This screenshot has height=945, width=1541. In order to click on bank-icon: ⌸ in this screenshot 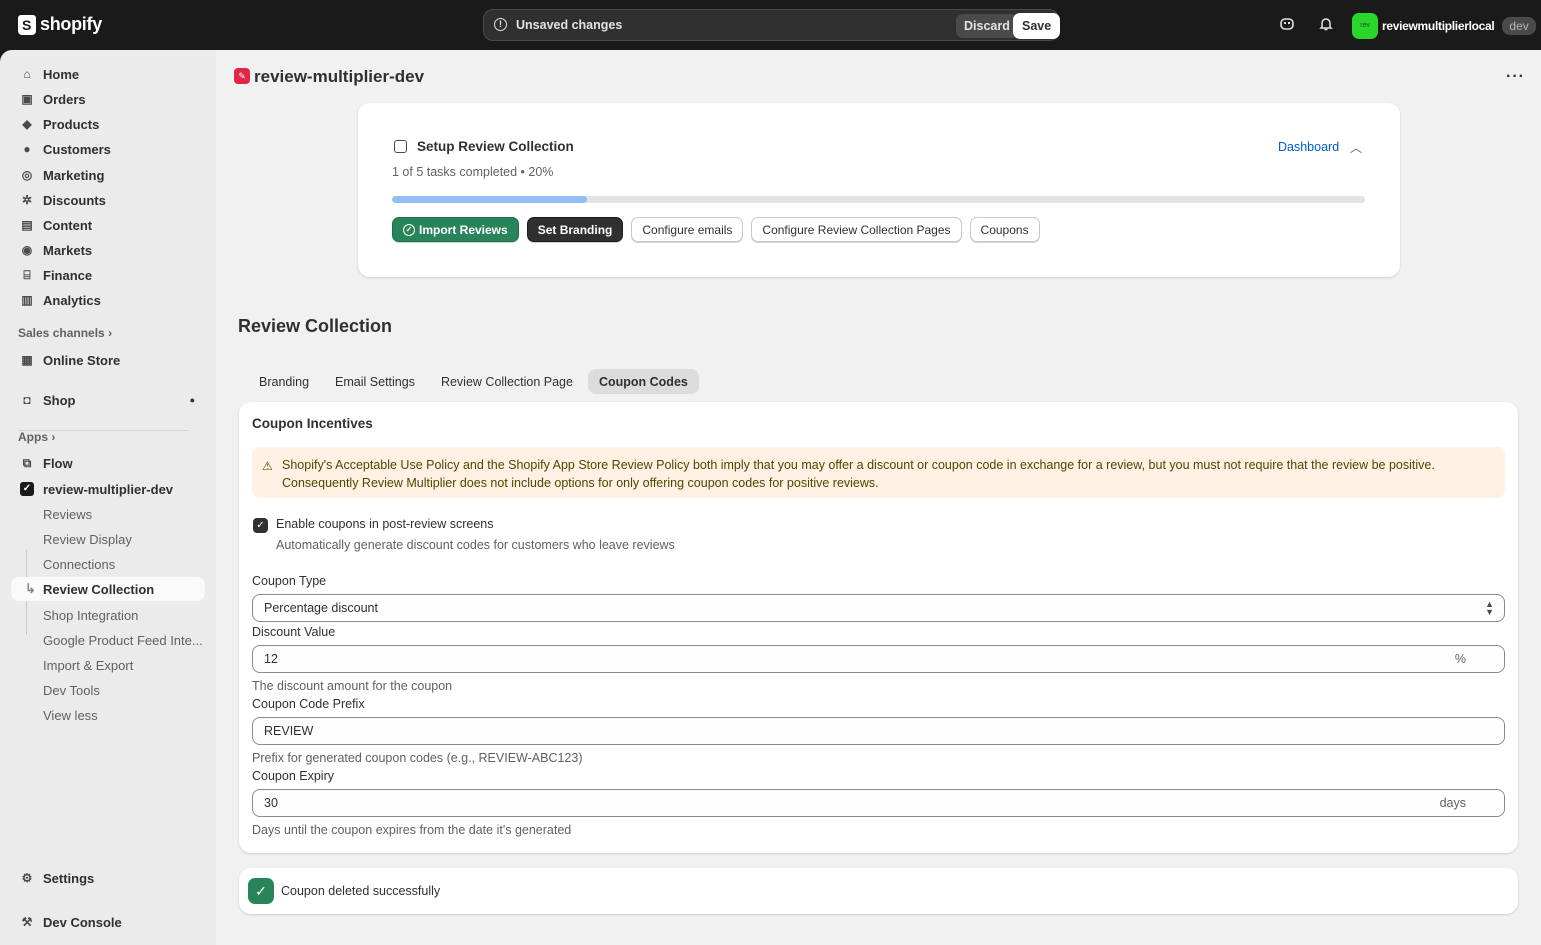, I will do `click(27, 275)`.